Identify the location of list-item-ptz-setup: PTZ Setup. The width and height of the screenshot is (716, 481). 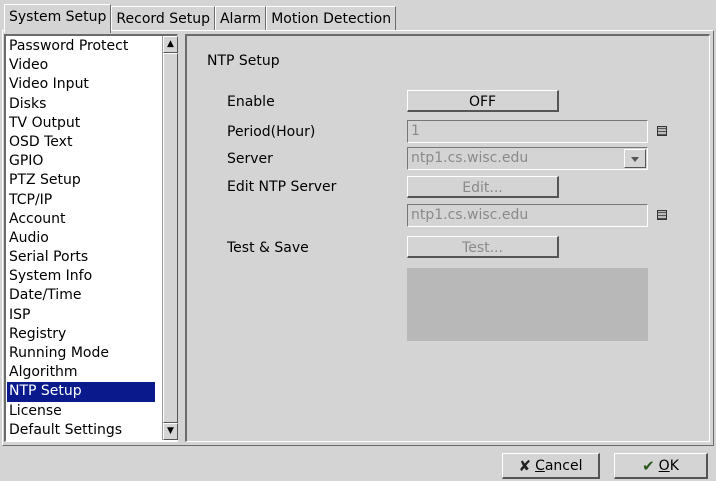
(81, 180).